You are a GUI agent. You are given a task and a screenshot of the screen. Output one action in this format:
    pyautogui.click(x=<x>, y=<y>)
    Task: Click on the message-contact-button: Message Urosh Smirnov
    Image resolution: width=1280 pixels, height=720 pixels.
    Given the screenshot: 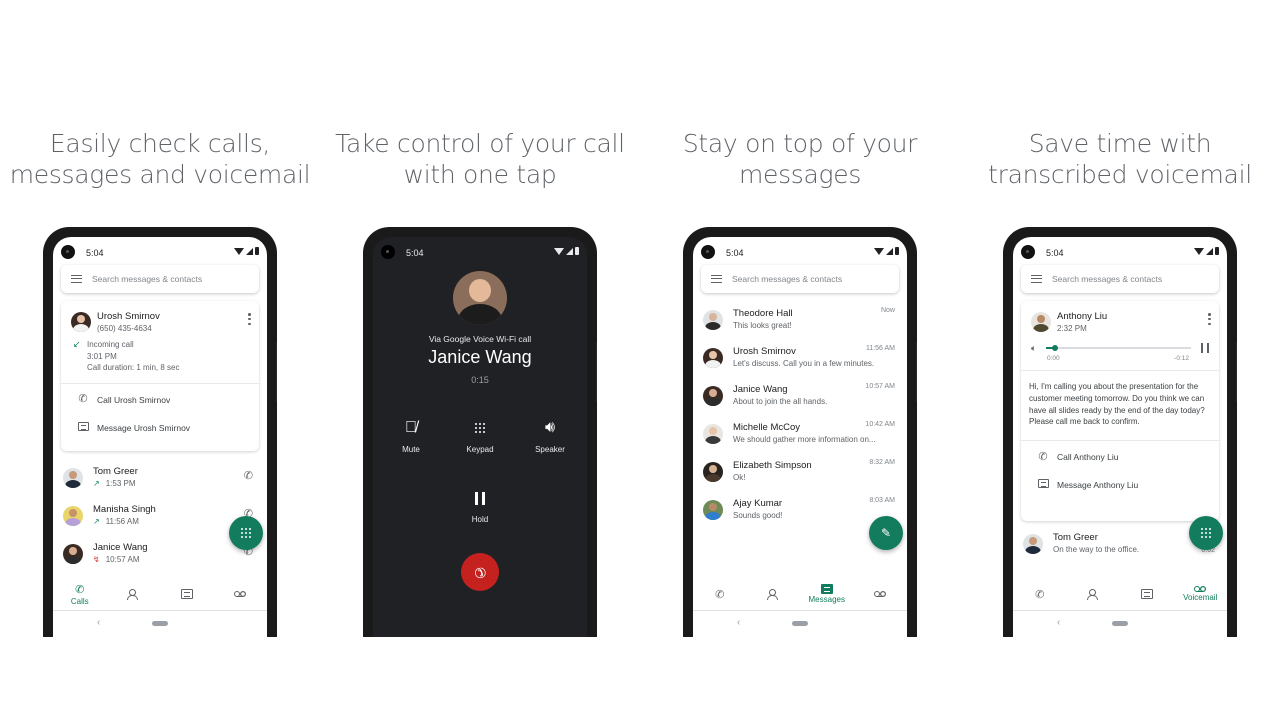 What is the action you would take?
    pyautogui.click(x=160, y=428)
    